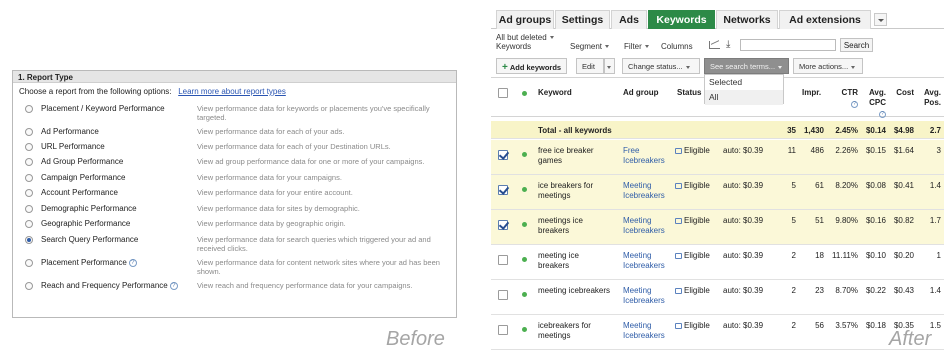  Describe the element at coordinates (232, 91) in the screenshot. I see `learn-more-link: Learn more about report types` at that location.